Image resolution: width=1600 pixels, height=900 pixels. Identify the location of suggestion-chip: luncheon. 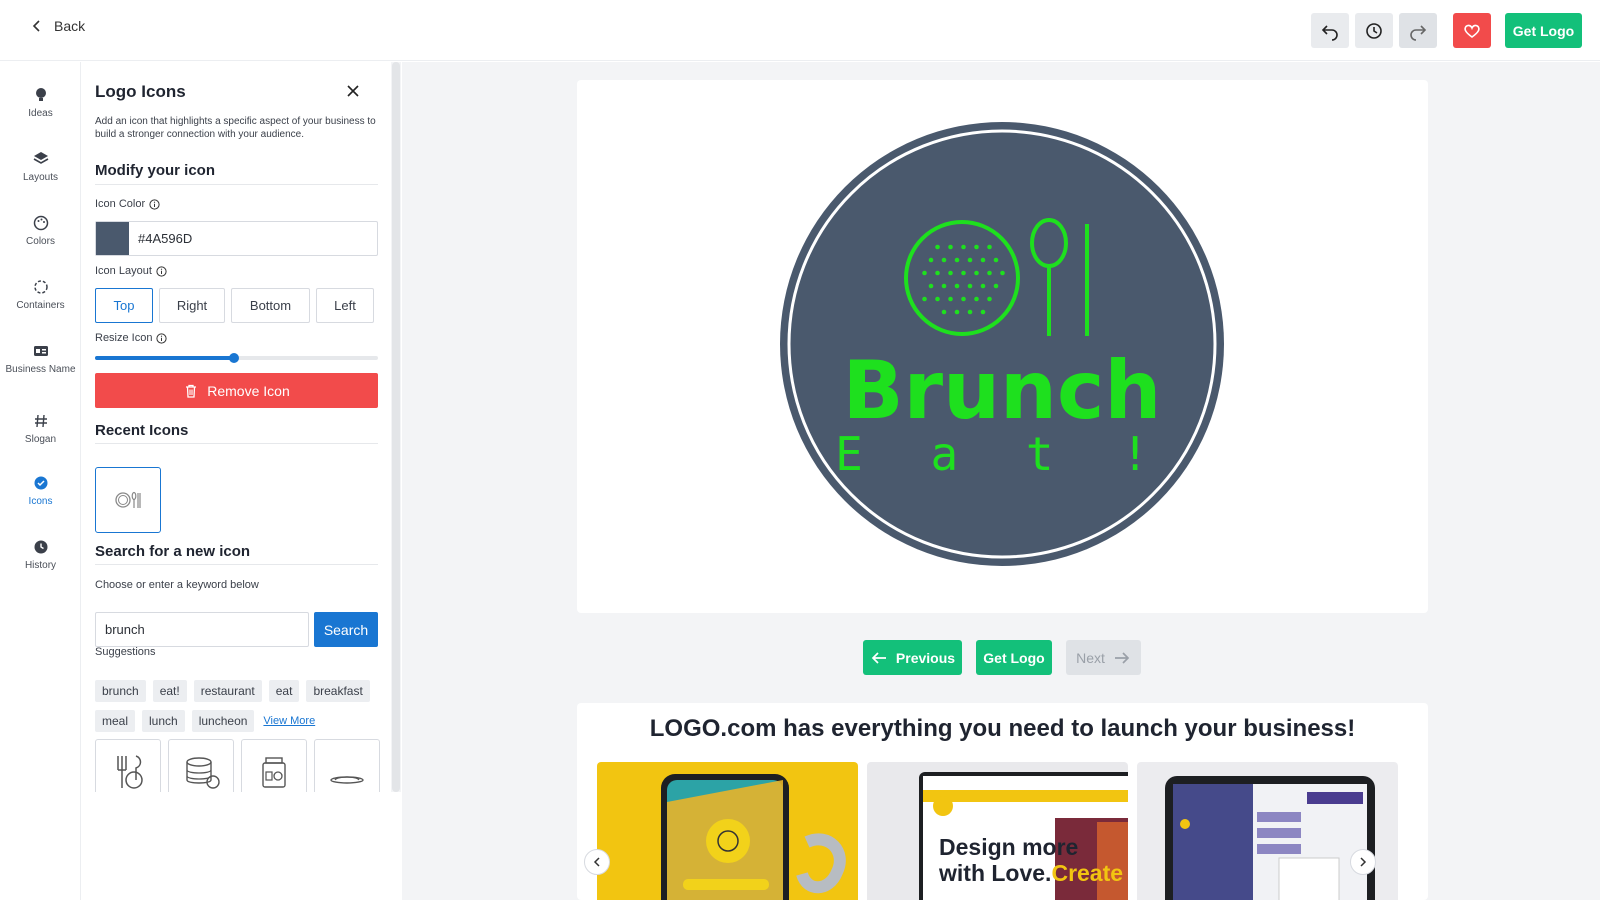
(223, 721).